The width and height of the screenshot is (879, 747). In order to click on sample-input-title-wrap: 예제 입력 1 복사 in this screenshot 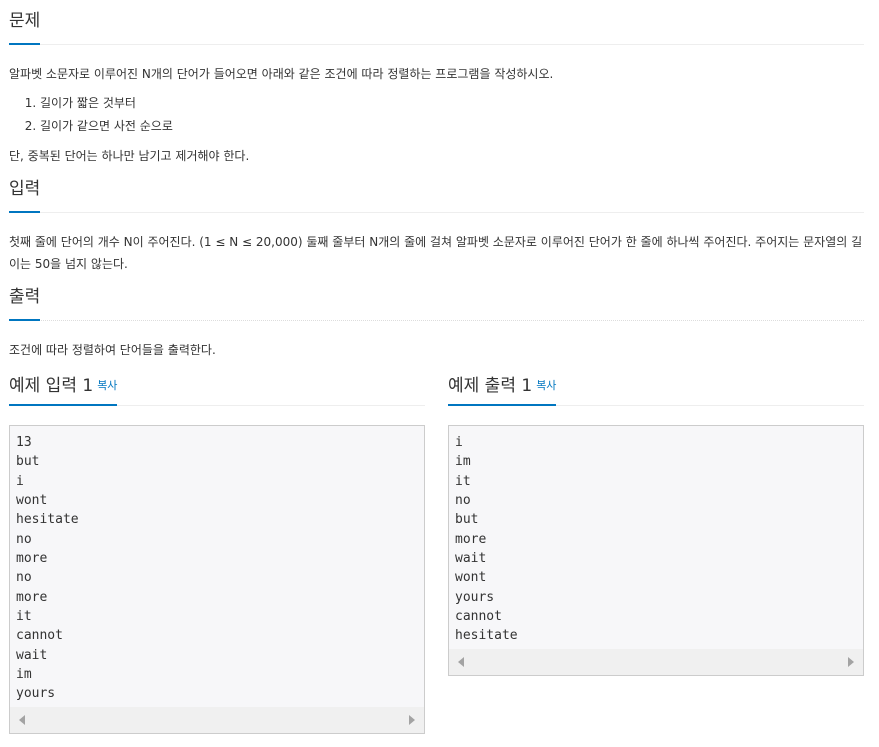, I will do `click(63, 390)`.